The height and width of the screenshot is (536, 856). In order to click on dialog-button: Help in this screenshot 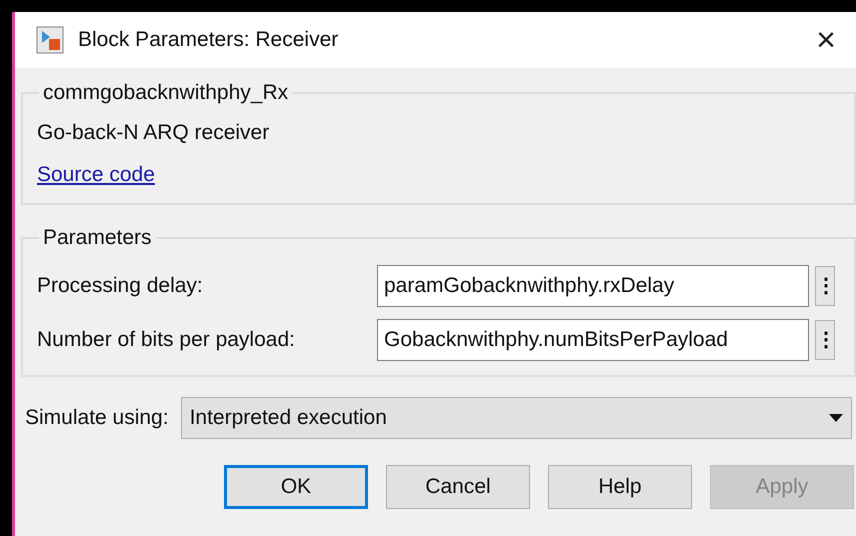, I will do `click(620, 486)`.